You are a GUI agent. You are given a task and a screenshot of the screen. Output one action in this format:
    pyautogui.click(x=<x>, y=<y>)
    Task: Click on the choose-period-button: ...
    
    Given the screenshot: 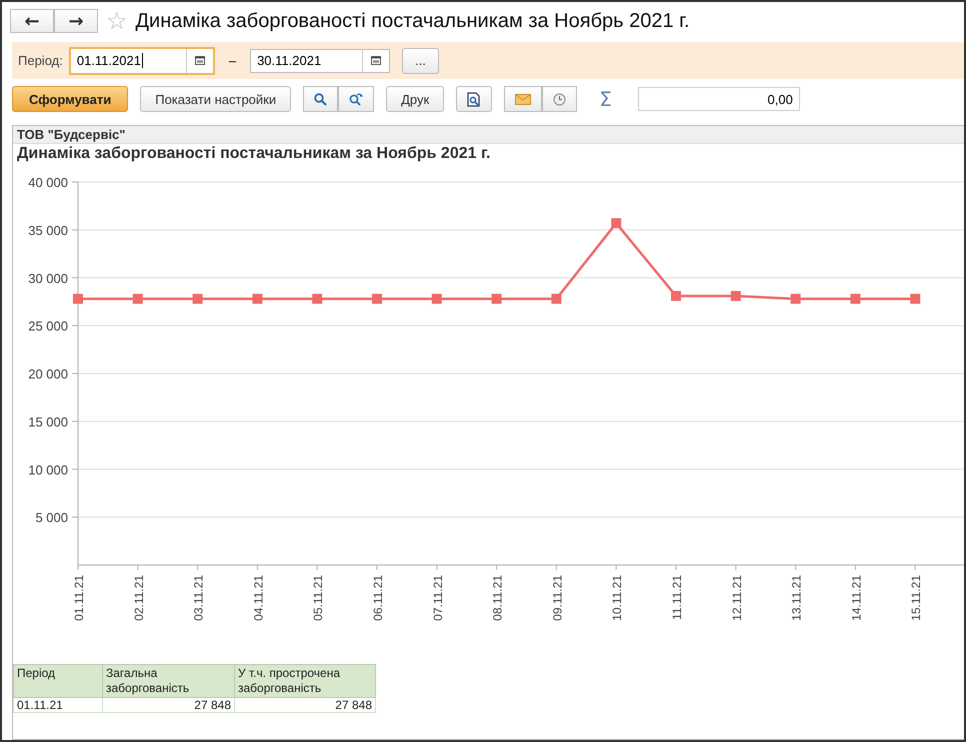 What is the action you would take?
    pyautogui.click(x=420, y=61)
    